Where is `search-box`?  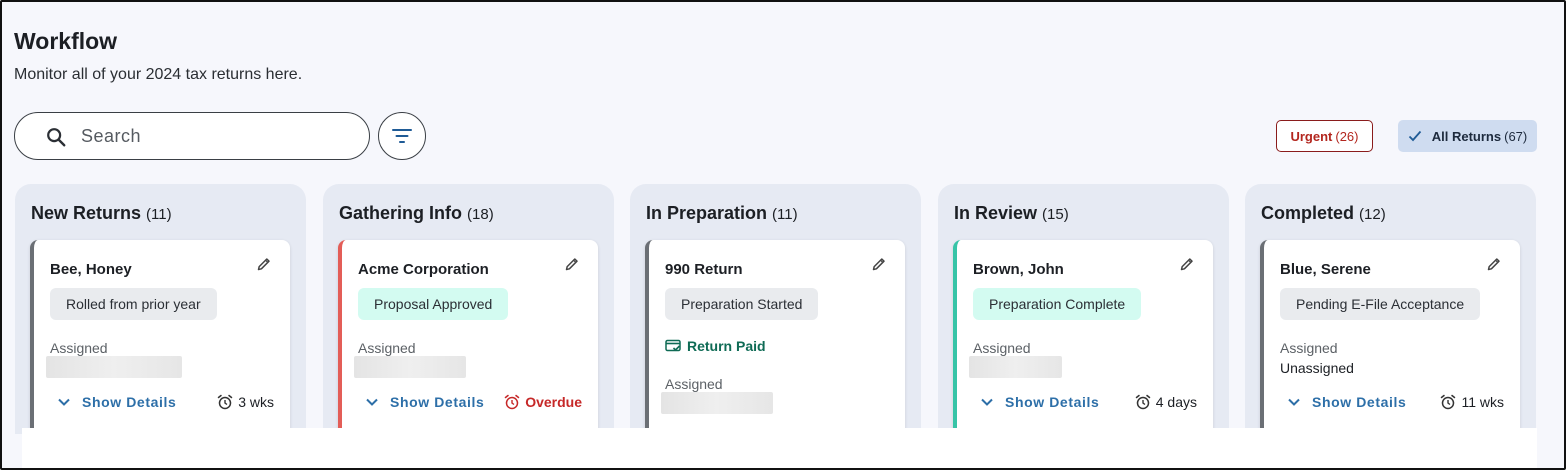 search-box is located at coordinates (192, 136).